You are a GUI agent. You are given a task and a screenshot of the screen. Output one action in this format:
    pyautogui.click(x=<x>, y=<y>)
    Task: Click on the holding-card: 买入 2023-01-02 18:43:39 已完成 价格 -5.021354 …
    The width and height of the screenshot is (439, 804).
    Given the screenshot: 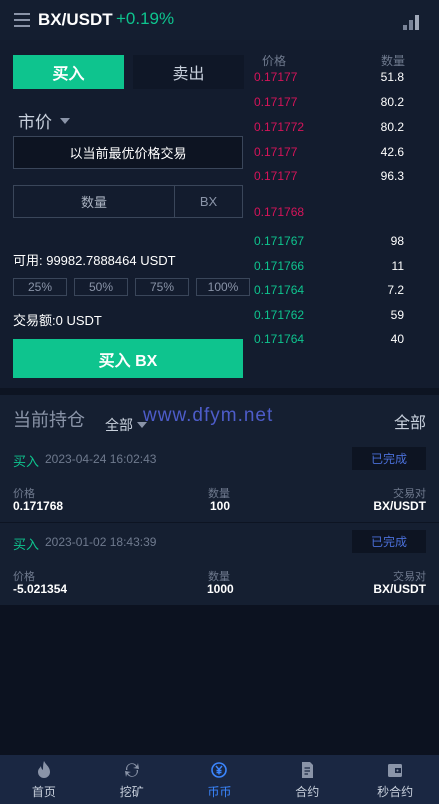 What is the action you would take?
    pyautogui.click(x=219, y=565)
    